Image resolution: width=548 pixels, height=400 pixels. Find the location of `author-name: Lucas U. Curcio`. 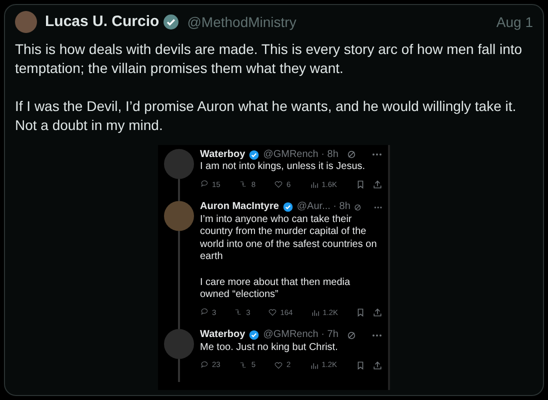

author-name: Lucas U. Curcio is located at coordinates (102, 22).